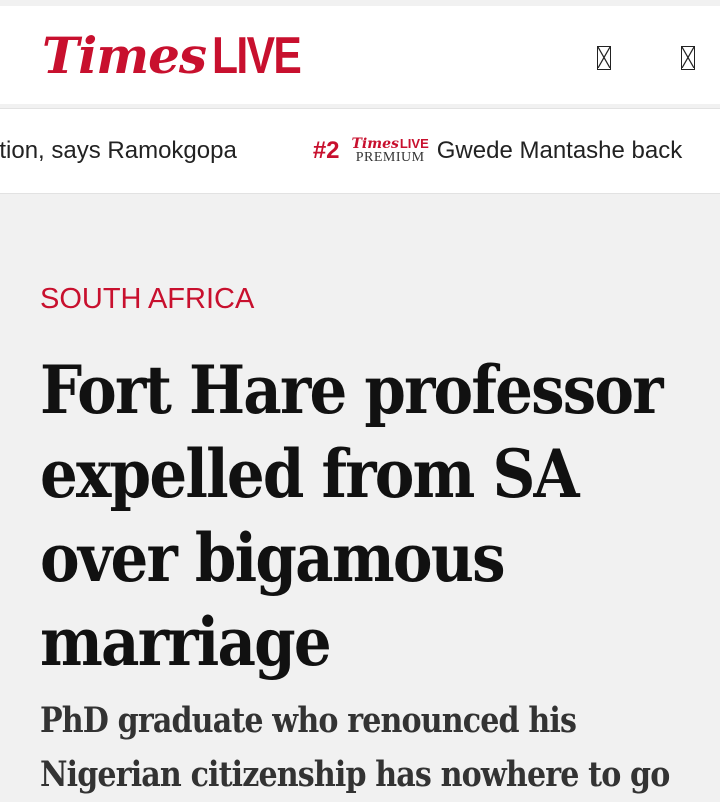 This screenshot has width=720, height=802. What do you see at coordinates (559, 150) in the screenshot?
I see `ticker-item-text: Gwede Mantashe back` at bounding box center [559, 150].